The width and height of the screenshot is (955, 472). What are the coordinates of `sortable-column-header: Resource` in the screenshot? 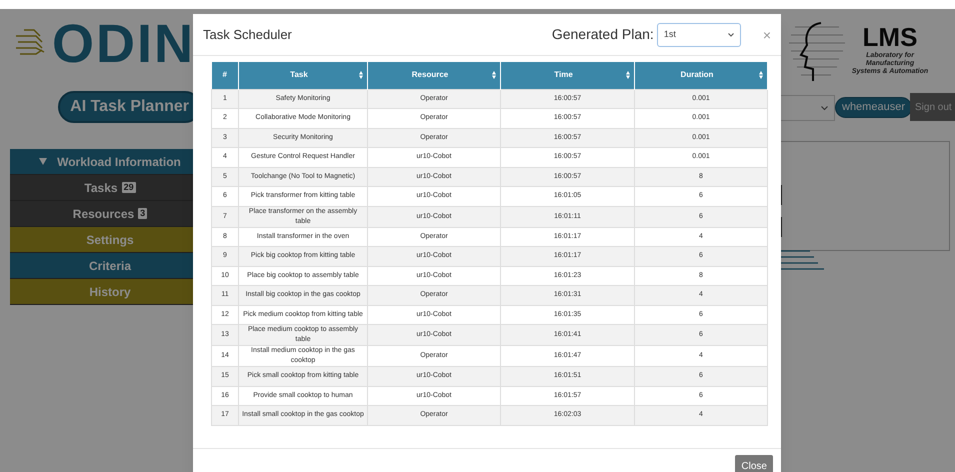 It's located at (434, 75).